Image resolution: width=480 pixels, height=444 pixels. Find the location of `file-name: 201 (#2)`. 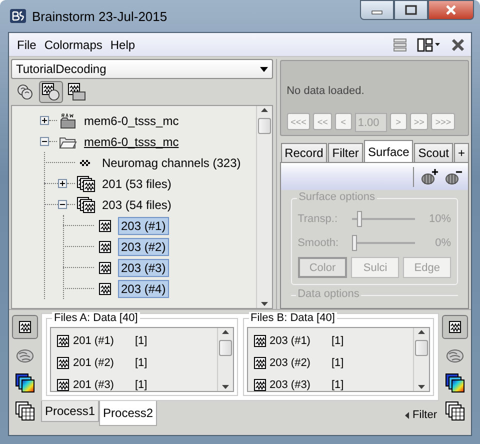

file-name: 201 (#2) is located at coordinates (94, 363).